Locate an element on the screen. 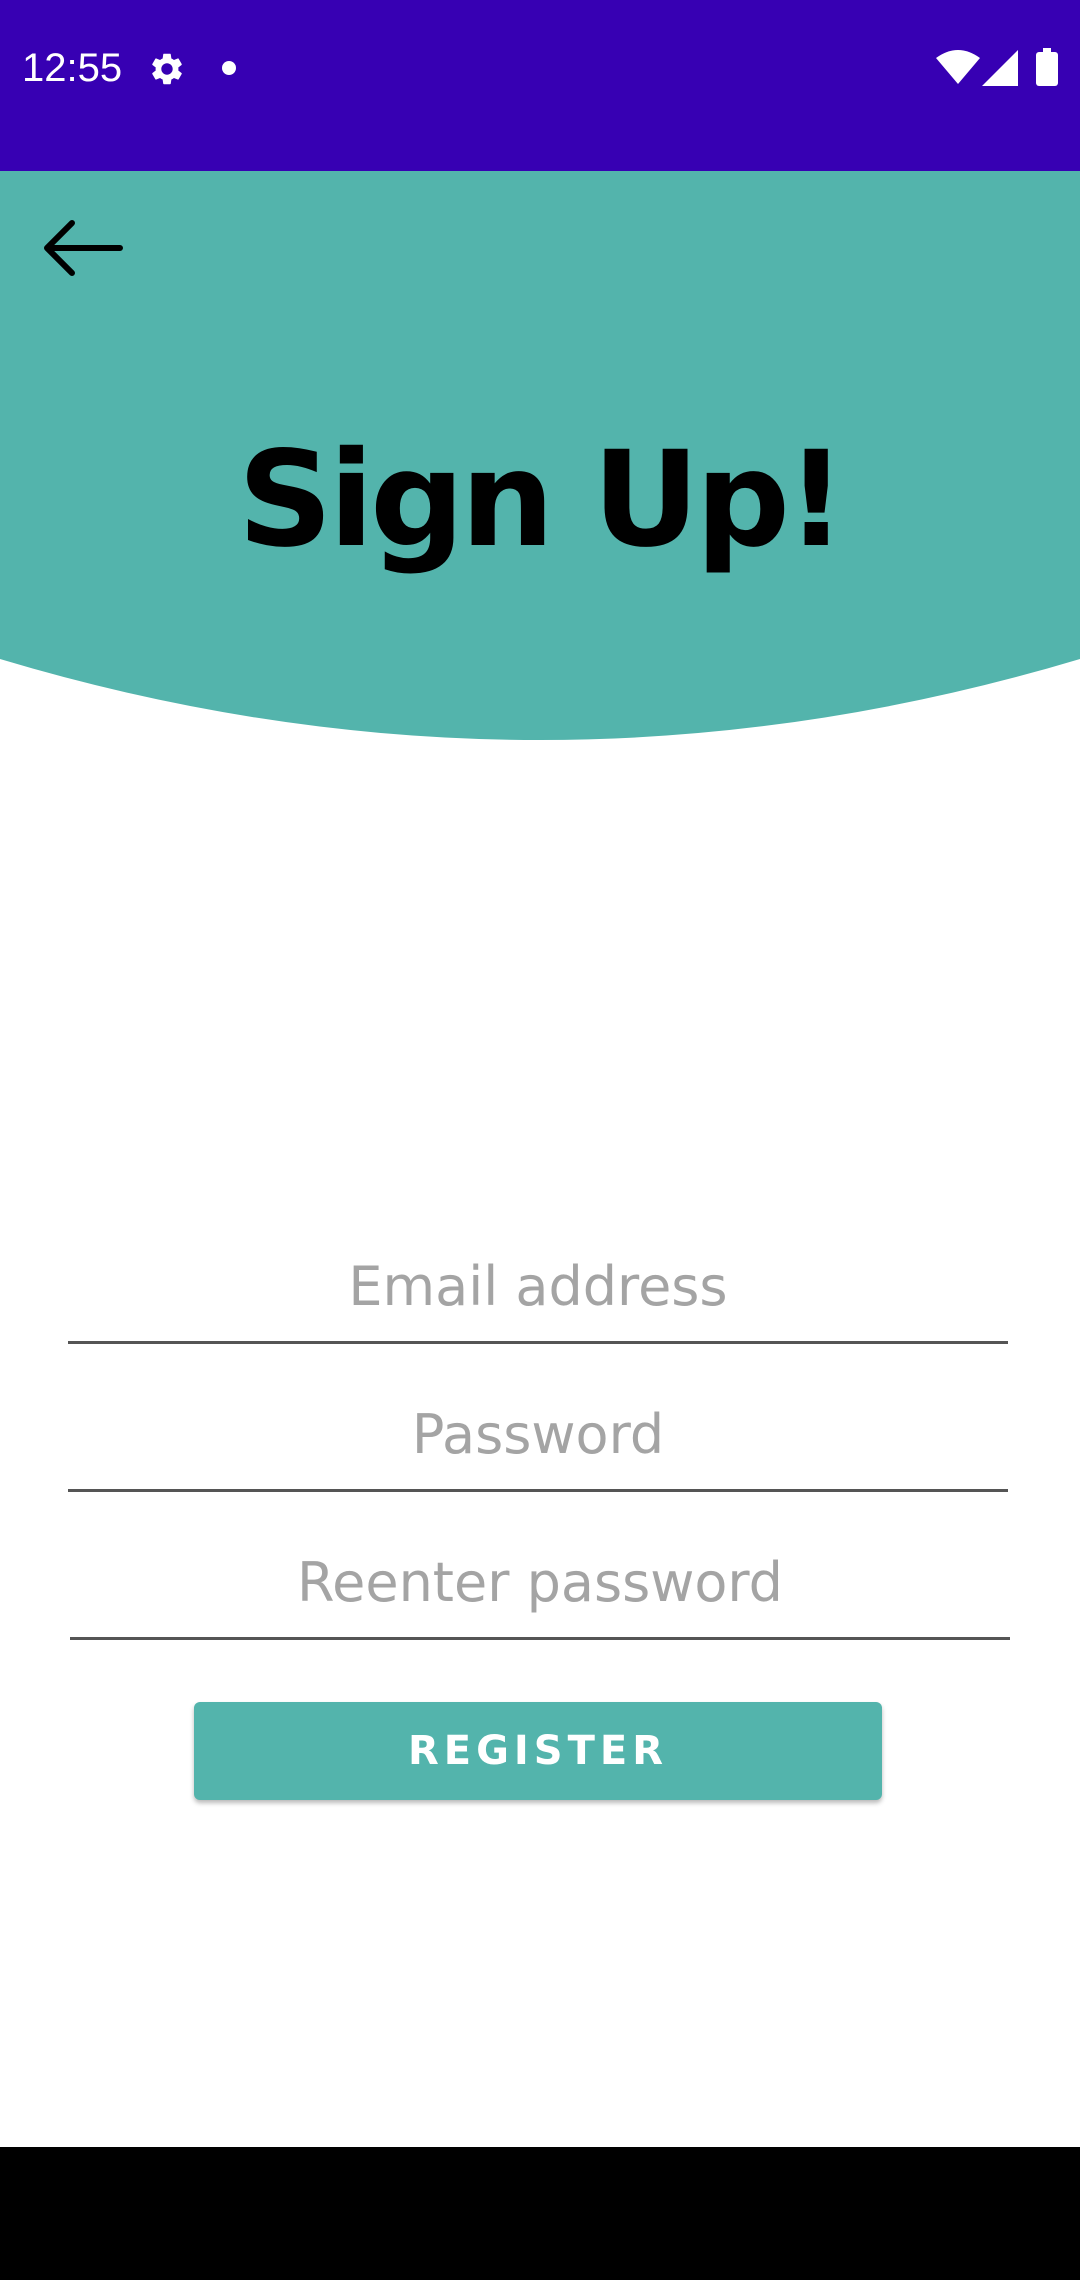 The image size is (1080, 2280). status-bar: 12:55 is located at coordinates (540, 85).